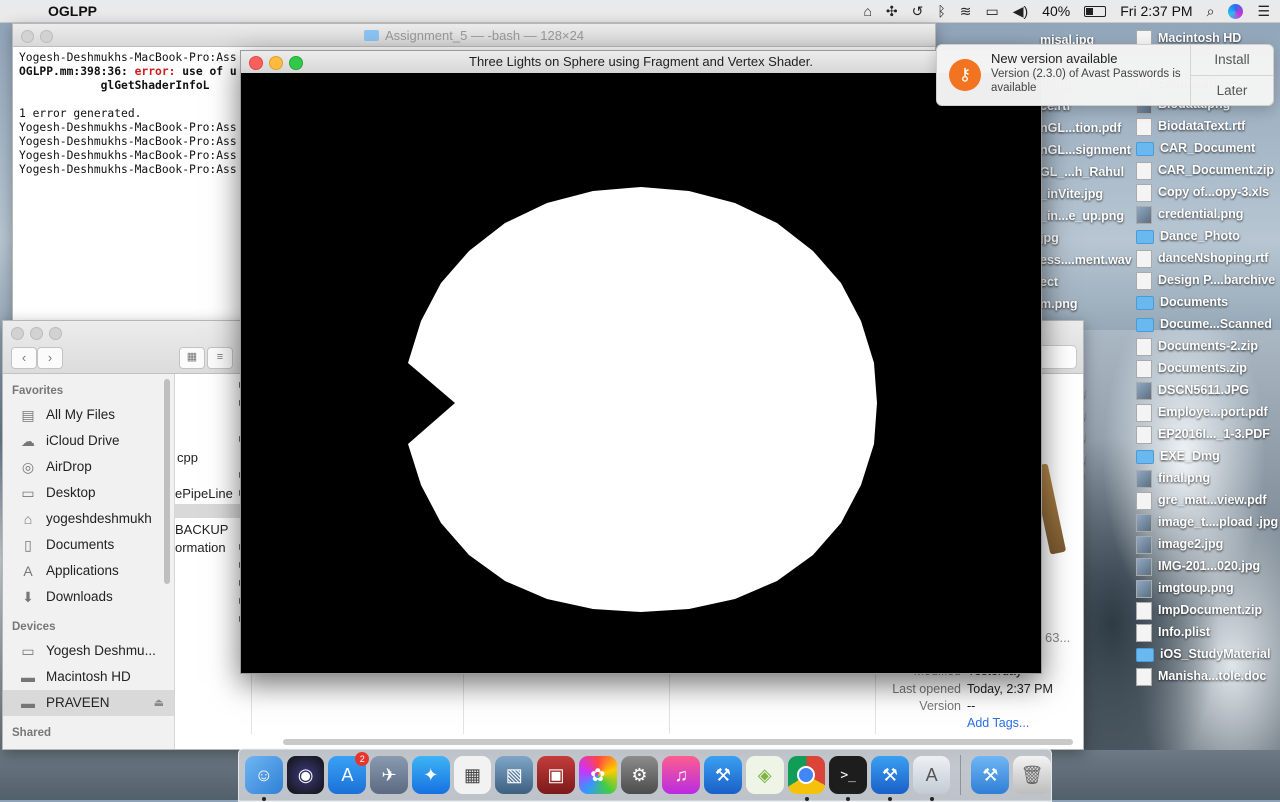 Image resolution: width=1280 pixels, height=802 pixels. Describe the element at coordinates (1173, 632) in the screenshot. I see `desktop-file-item: Info.plist` at that location.